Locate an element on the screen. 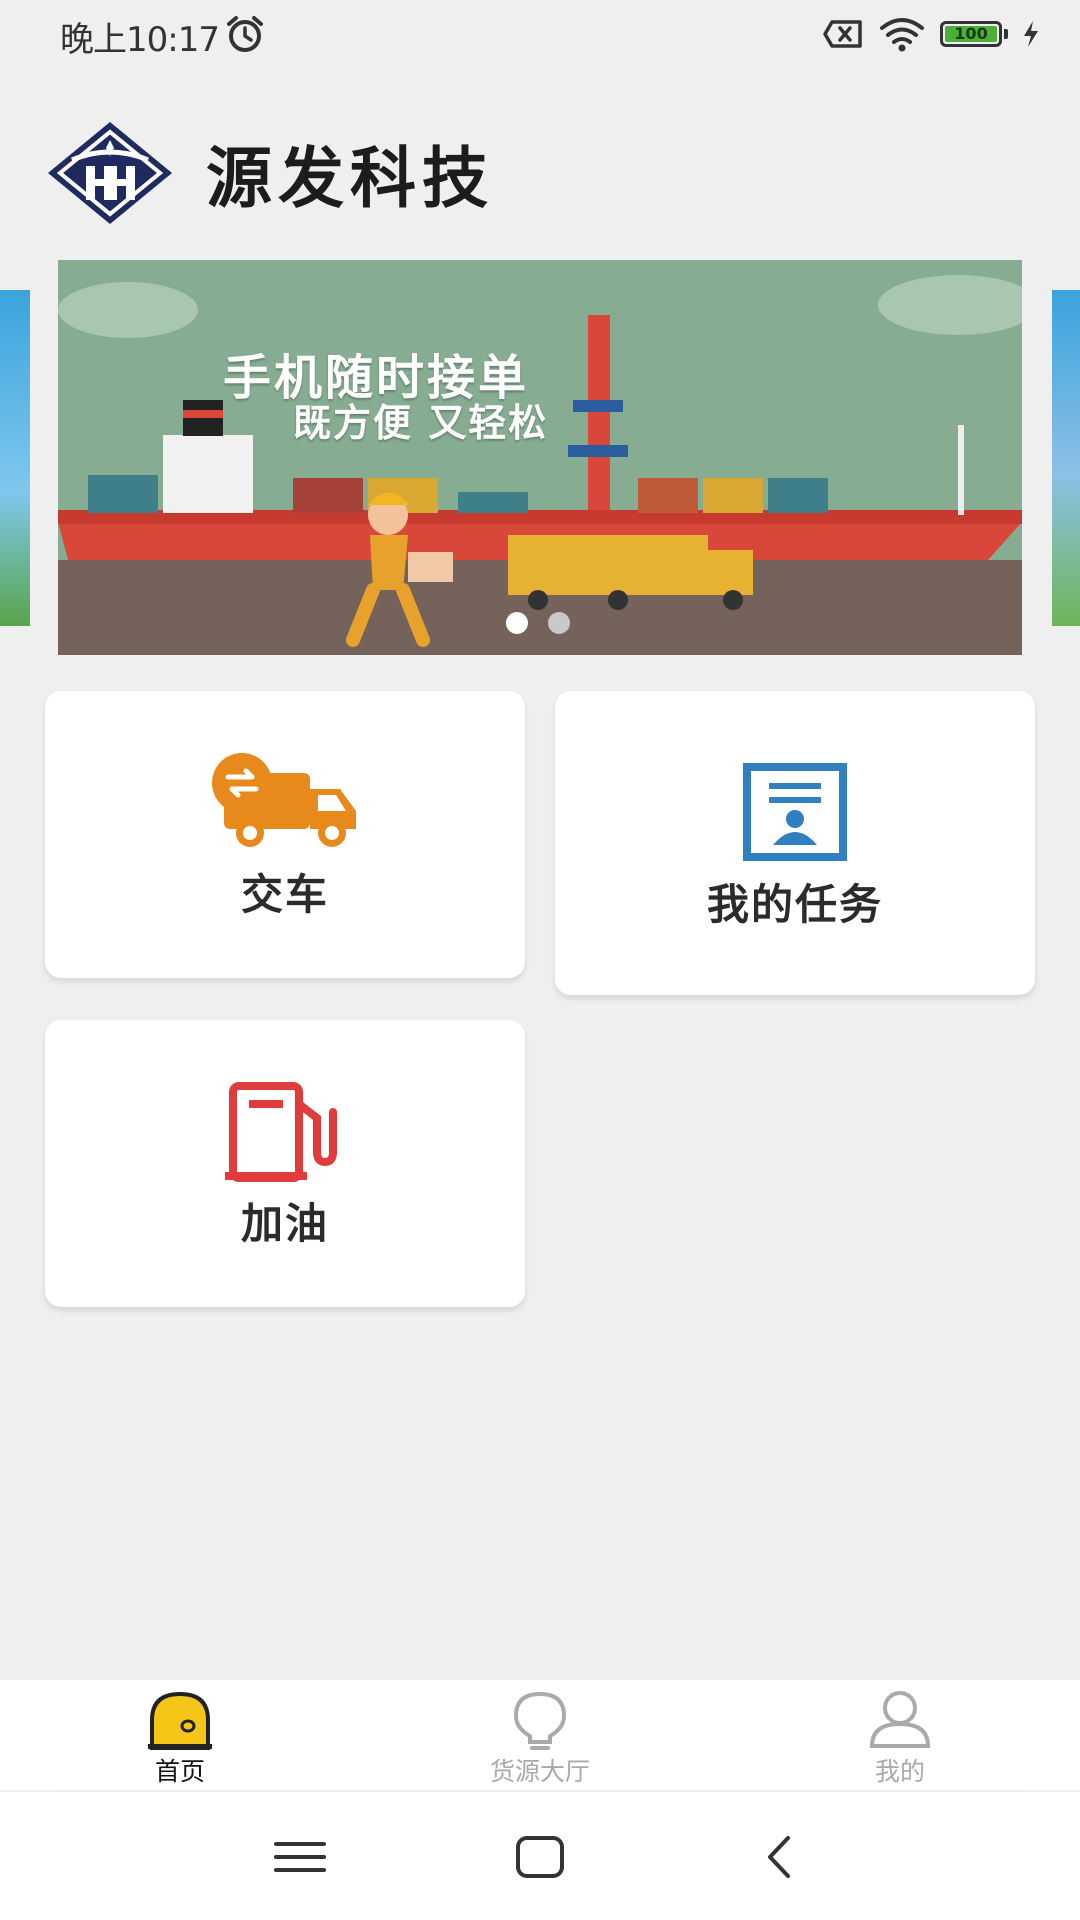 This screenshot has height=1920, width=1080. truck-exchange-icon is located at coordinates (284, 800).